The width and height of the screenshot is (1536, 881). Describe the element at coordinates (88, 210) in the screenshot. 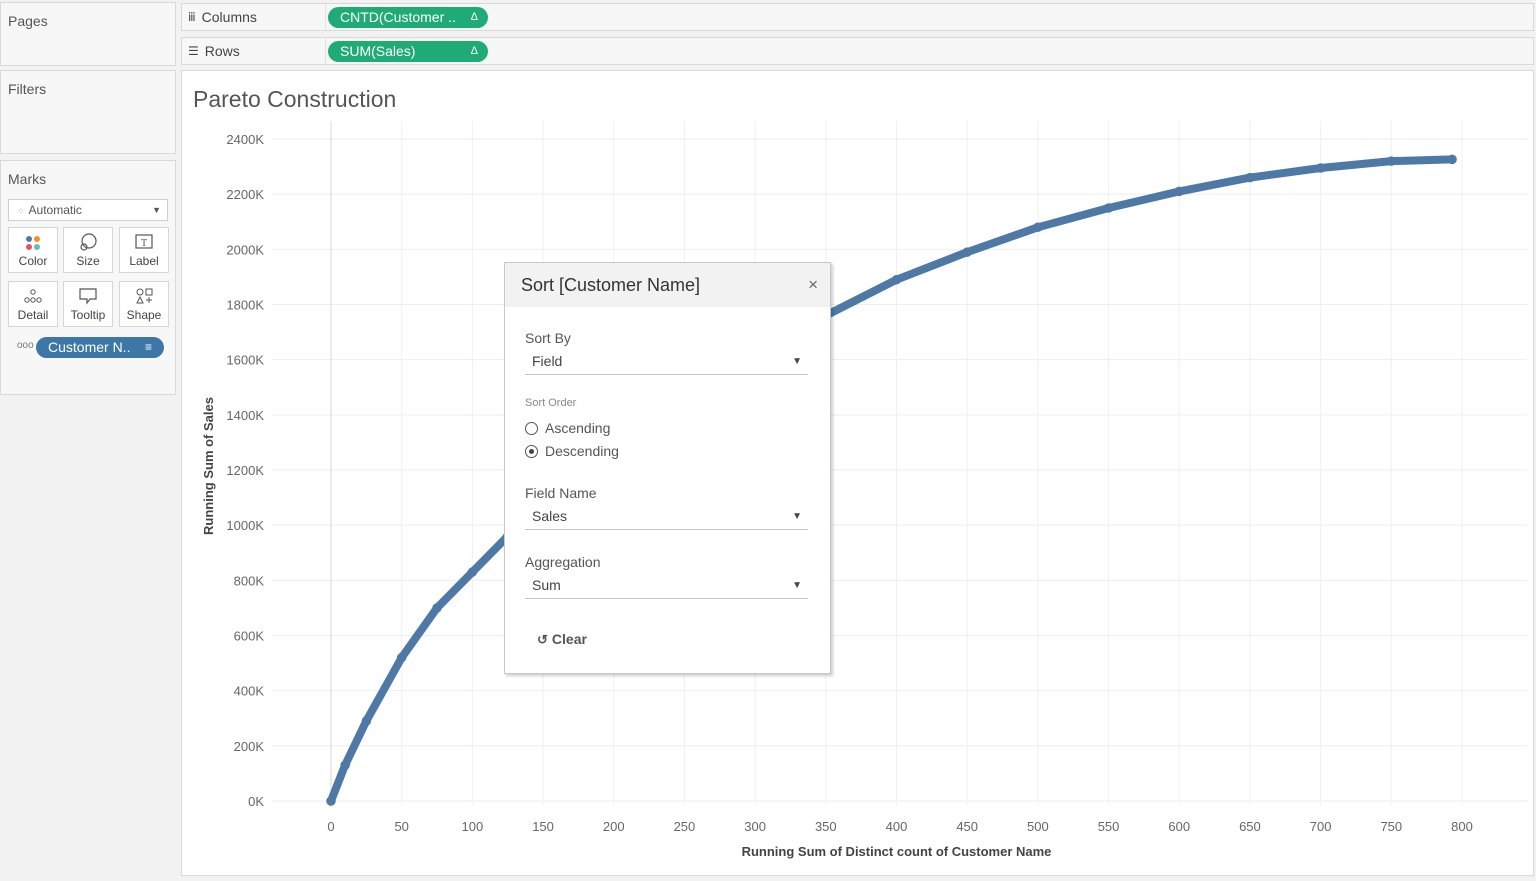

I see `mark-type-dropdown: ⁘ Automatic ▼` at that location.